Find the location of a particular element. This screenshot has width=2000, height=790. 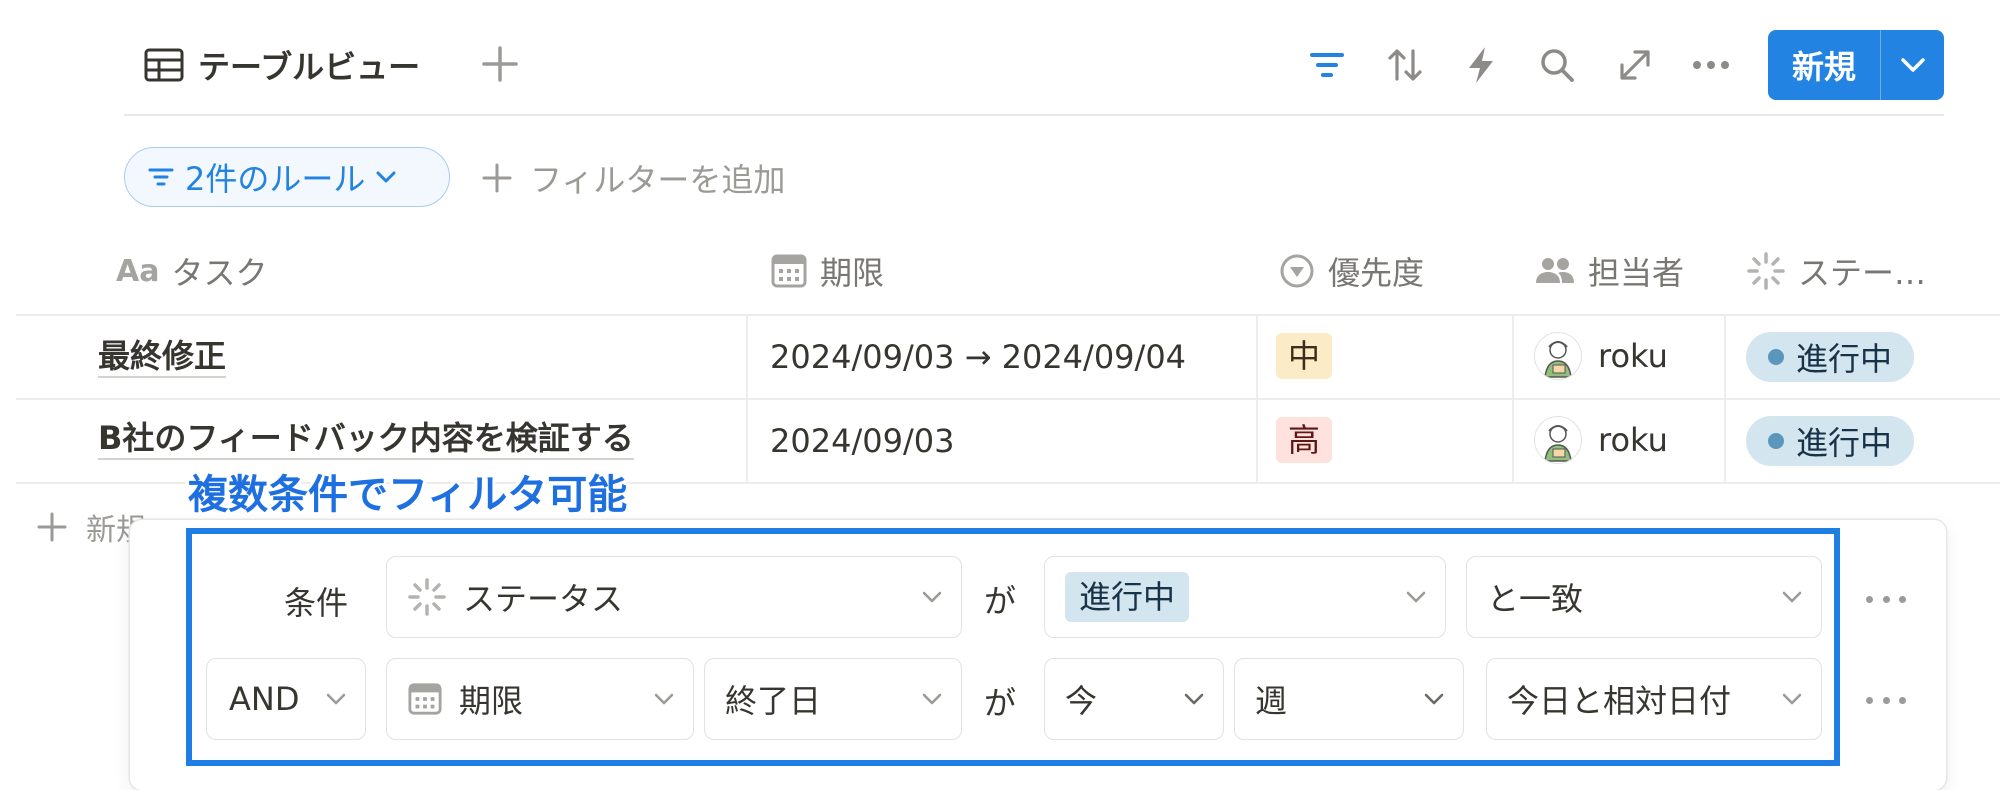

sort-arrows-icon is located at coordinates (1405, 65).